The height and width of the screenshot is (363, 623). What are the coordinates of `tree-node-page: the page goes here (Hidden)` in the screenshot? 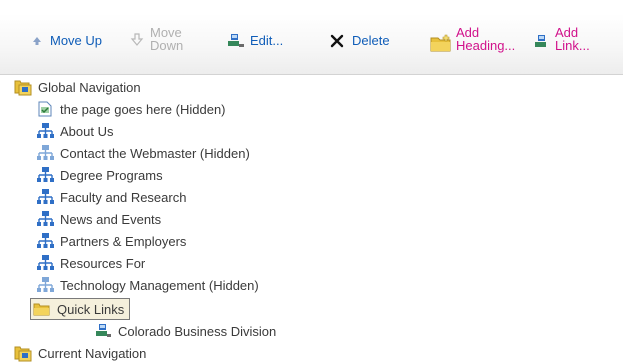 It's located at (131, 109).